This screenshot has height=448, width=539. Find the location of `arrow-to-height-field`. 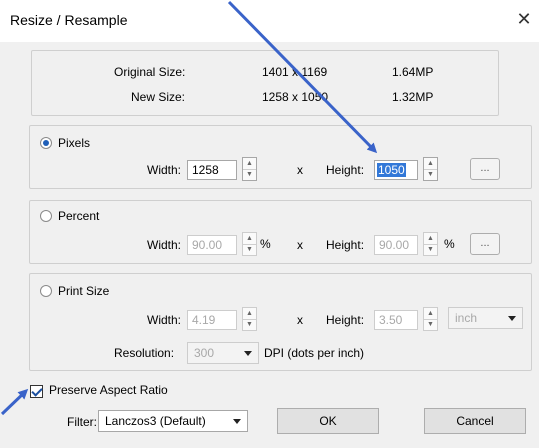

arrow-to-height-field is located at coordinates (302, 77).